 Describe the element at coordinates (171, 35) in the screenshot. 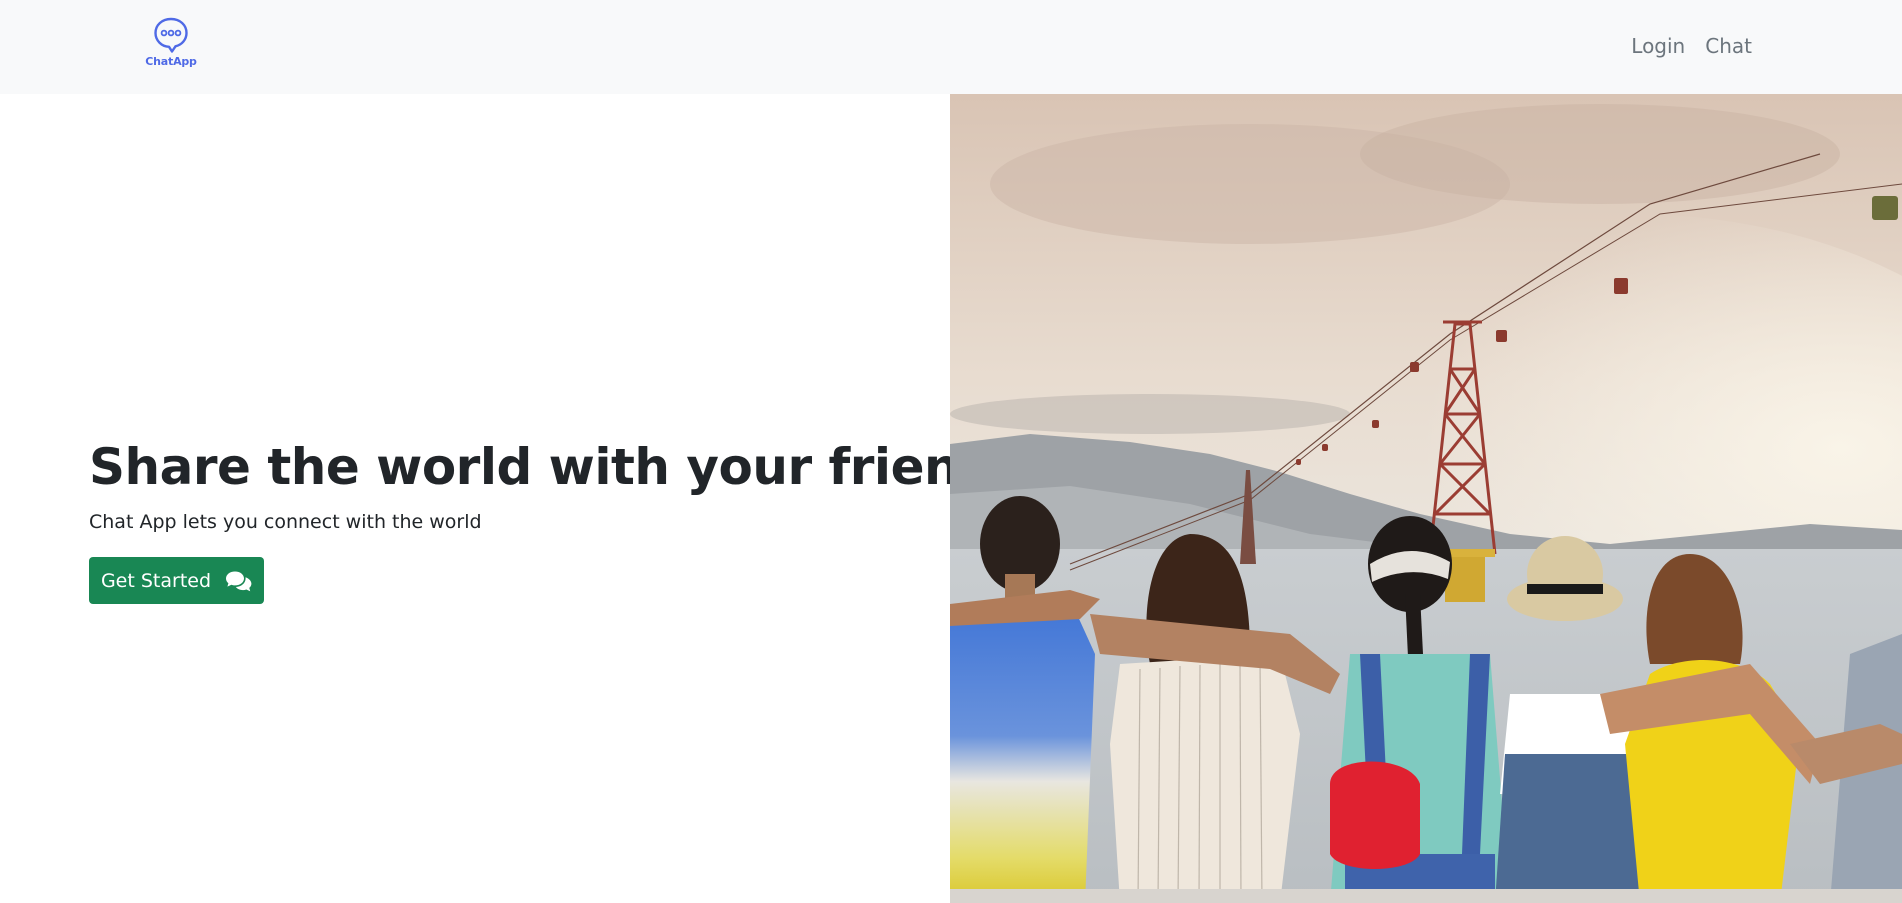

I see `chat-bubble-icon` at that location.